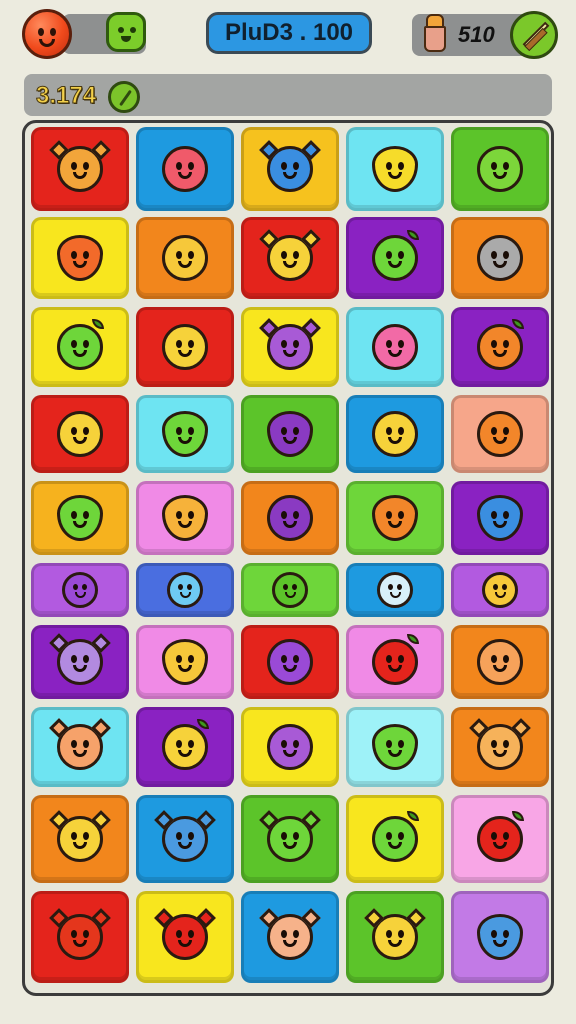 The image size is (576, 1024). Describe the element at coordinates (290, 169) in the screenshot. I see `tile-r1-c3` at that location.